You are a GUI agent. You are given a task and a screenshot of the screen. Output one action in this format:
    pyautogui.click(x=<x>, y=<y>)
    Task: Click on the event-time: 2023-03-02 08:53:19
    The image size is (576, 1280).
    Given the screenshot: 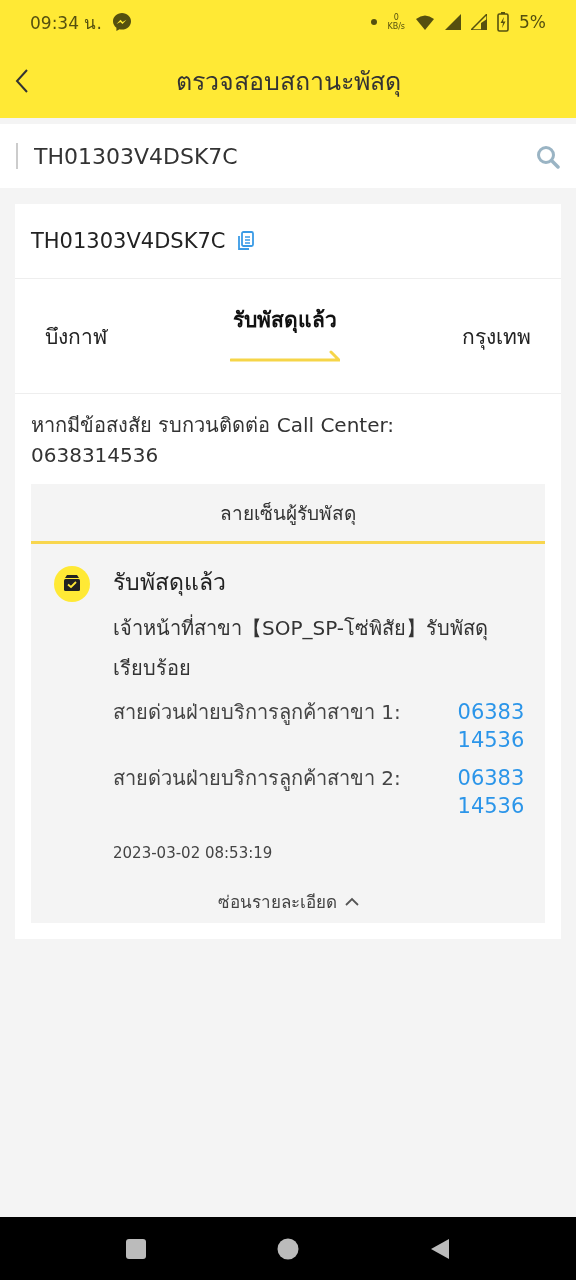 What is the action you would take?
    pyautogui.click(x=193, y=853)
    